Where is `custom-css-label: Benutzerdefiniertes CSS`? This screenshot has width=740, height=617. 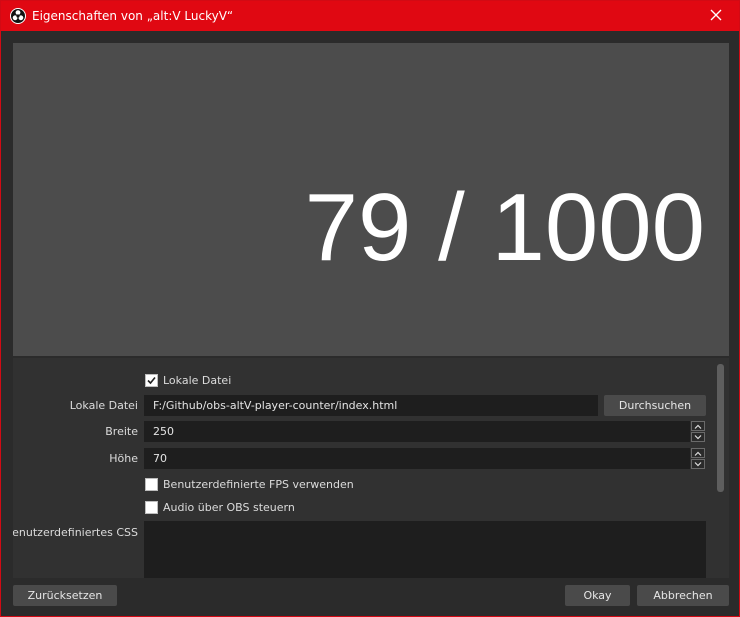 custom-css-label: Benutzerdefiniertes CSS is located at coordinates (75, 532).